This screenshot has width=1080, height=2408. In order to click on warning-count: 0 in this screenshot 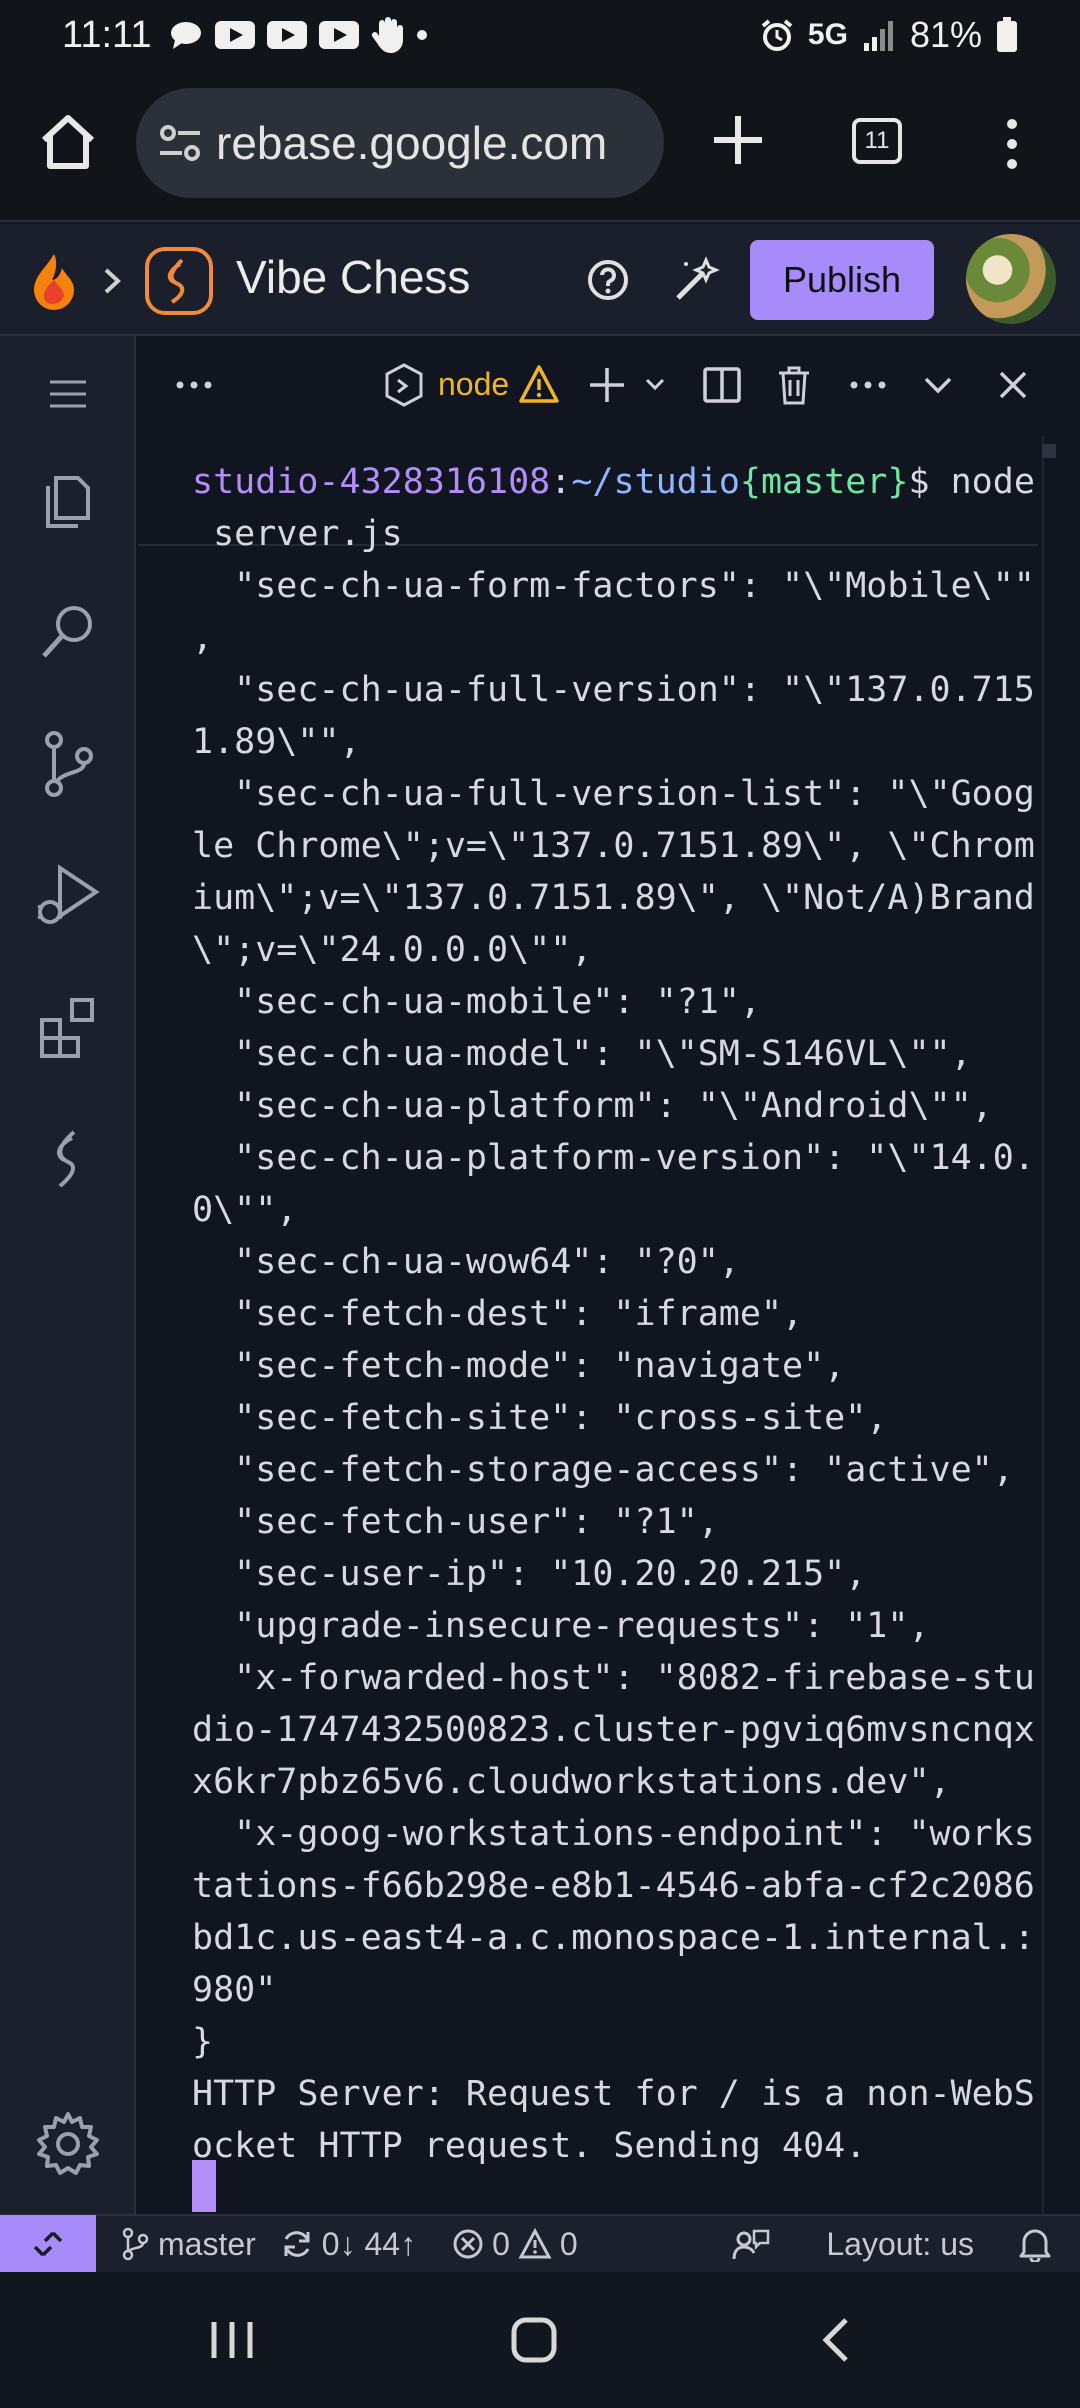, I will do `click(568, 2243)`.